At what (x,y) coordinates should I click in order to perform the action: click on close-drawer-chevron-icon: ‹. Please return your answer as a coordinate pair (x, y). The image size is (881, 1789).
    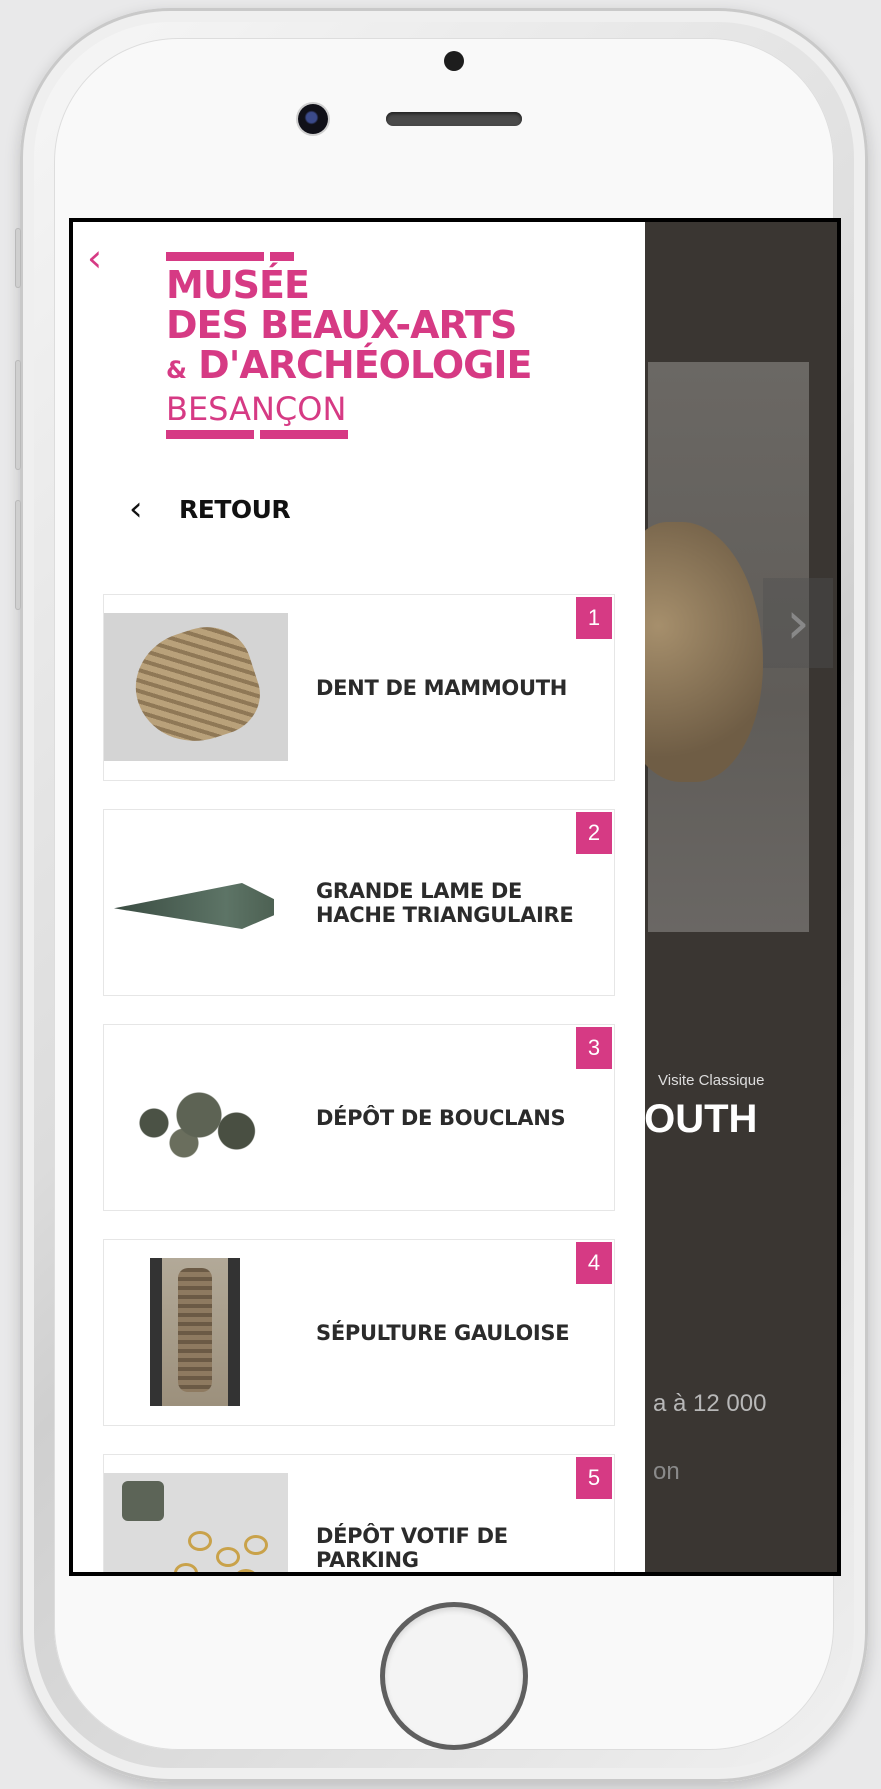
    Looking at the image, I should click on (107, 258).